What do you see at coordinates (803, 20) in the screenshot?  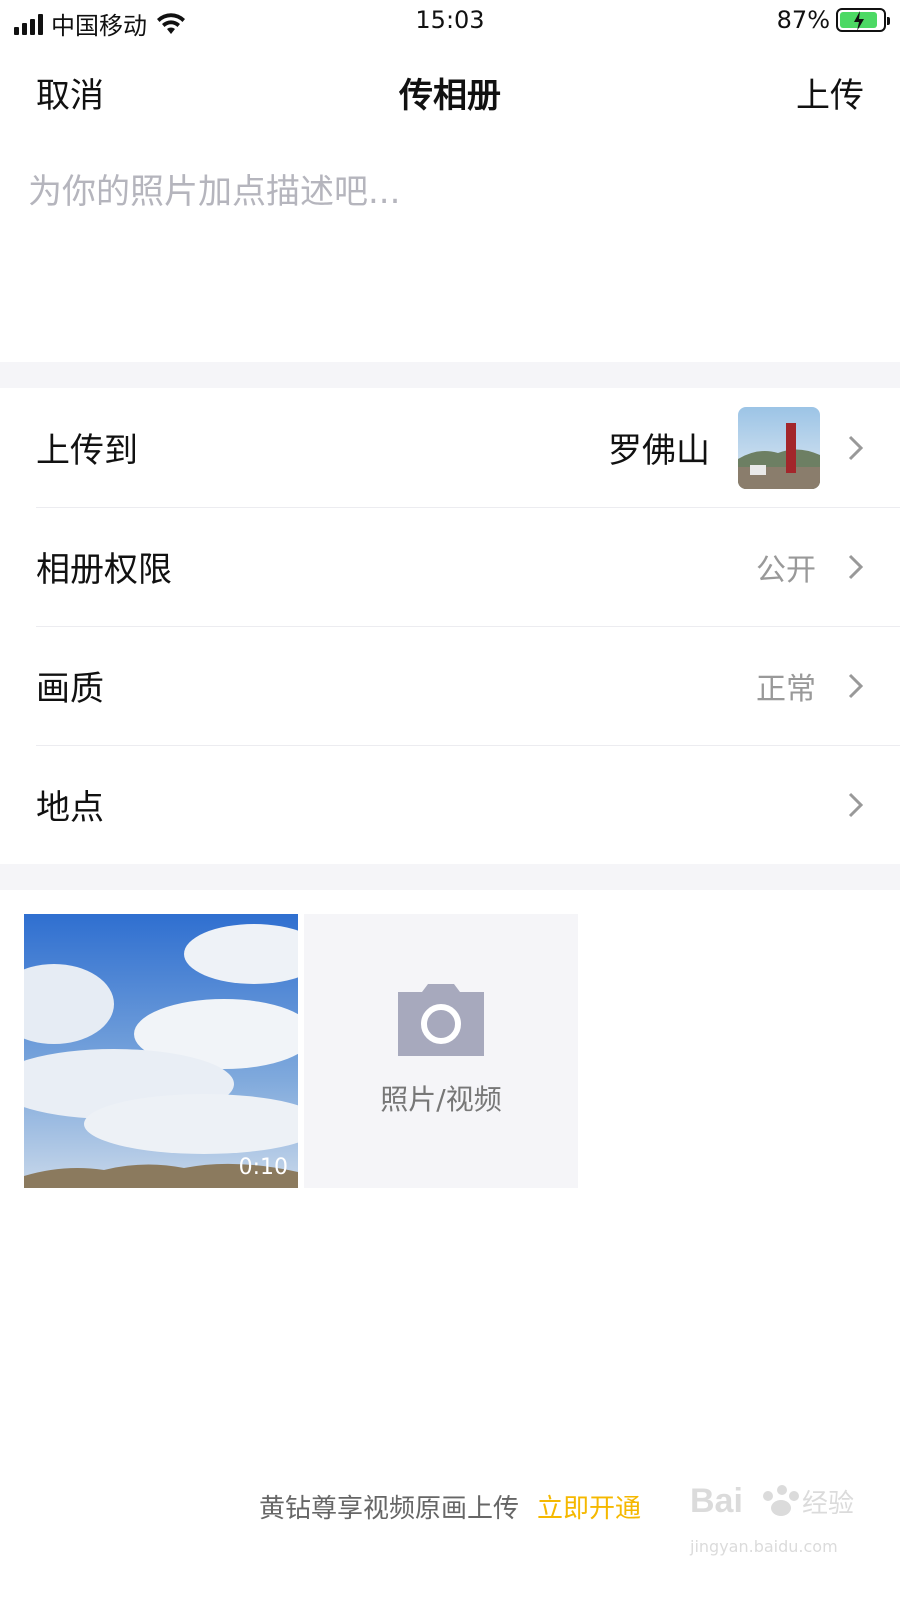 I see `battery-percent: 87%` at bounding box center [803, 20].